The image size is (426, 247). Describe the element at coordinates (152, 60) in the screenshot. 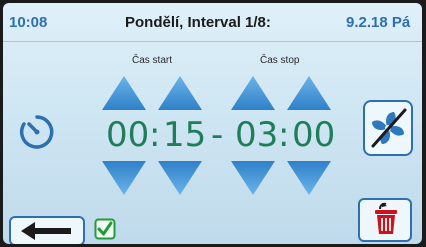

I see `start-time-label: Čas start` at that location.